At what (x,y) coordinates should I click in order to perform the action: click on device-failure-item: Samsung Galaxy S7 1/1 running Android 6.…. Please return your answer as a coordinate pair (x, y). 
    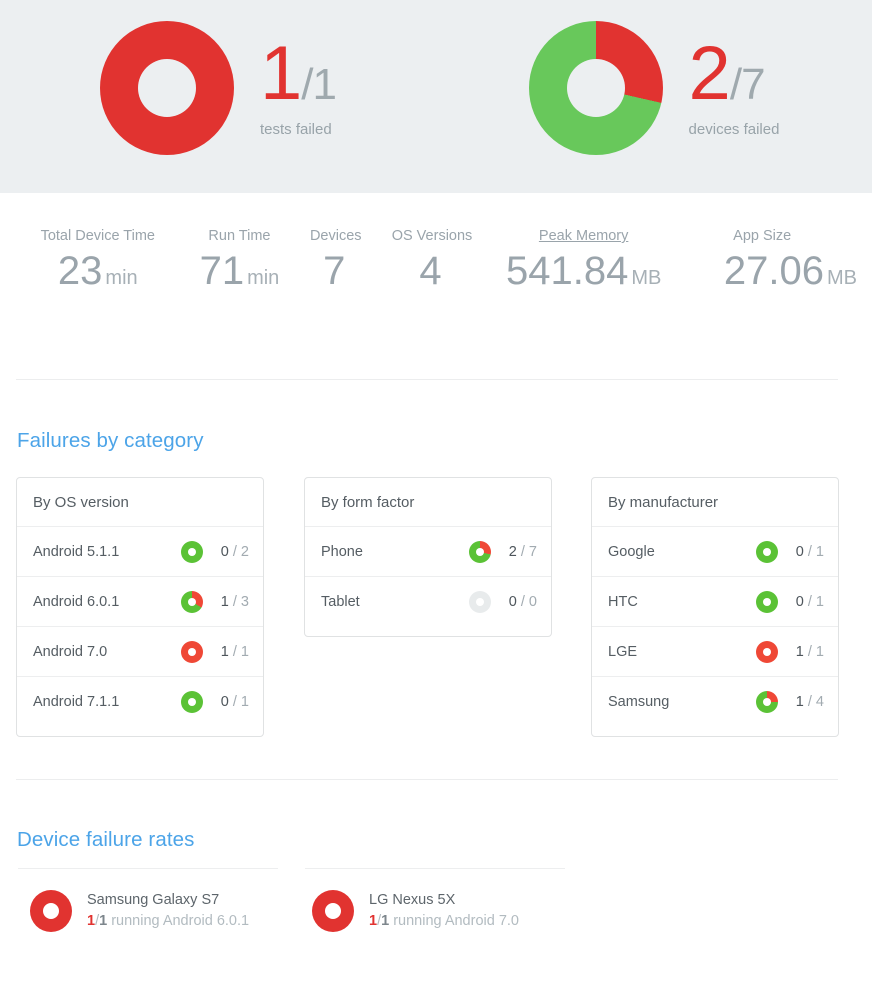
    Looking at the image, I should click on (139, 911).